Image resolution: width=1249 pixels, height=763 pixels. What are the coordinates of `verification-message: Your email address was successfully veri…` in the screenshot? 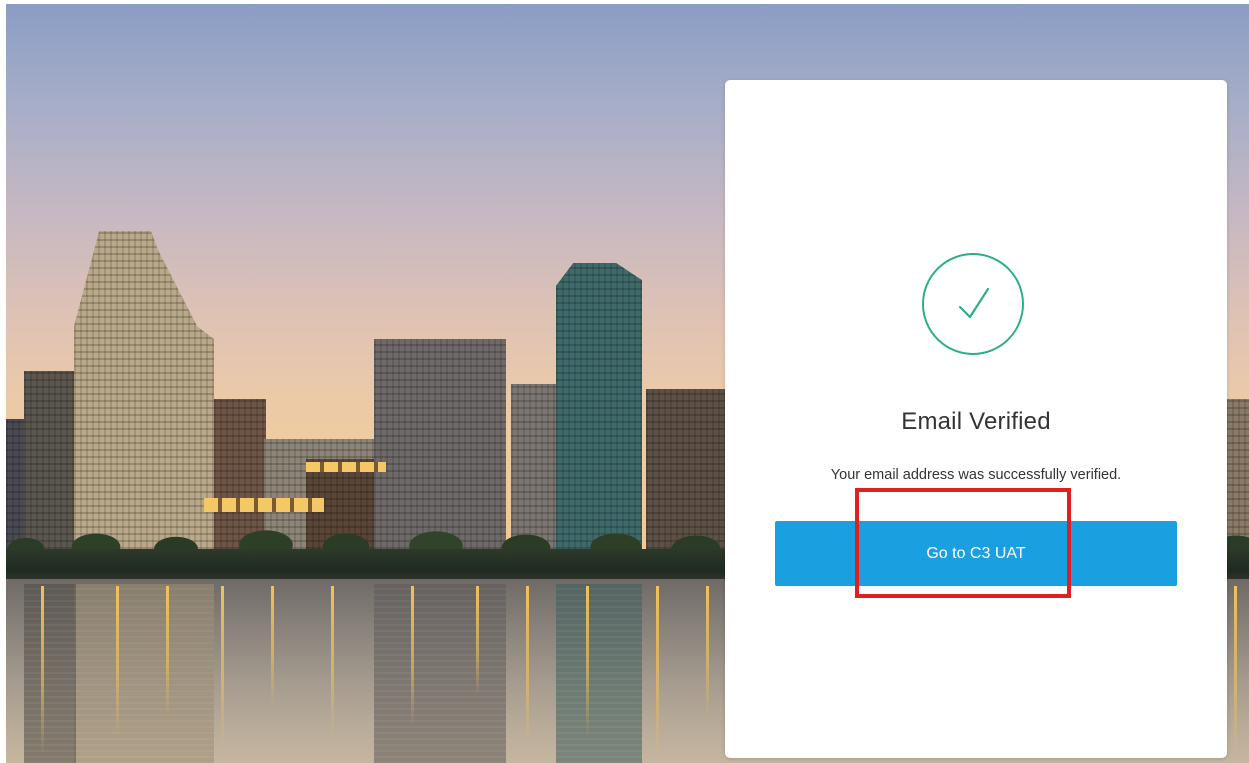 It's located at (976, 475).